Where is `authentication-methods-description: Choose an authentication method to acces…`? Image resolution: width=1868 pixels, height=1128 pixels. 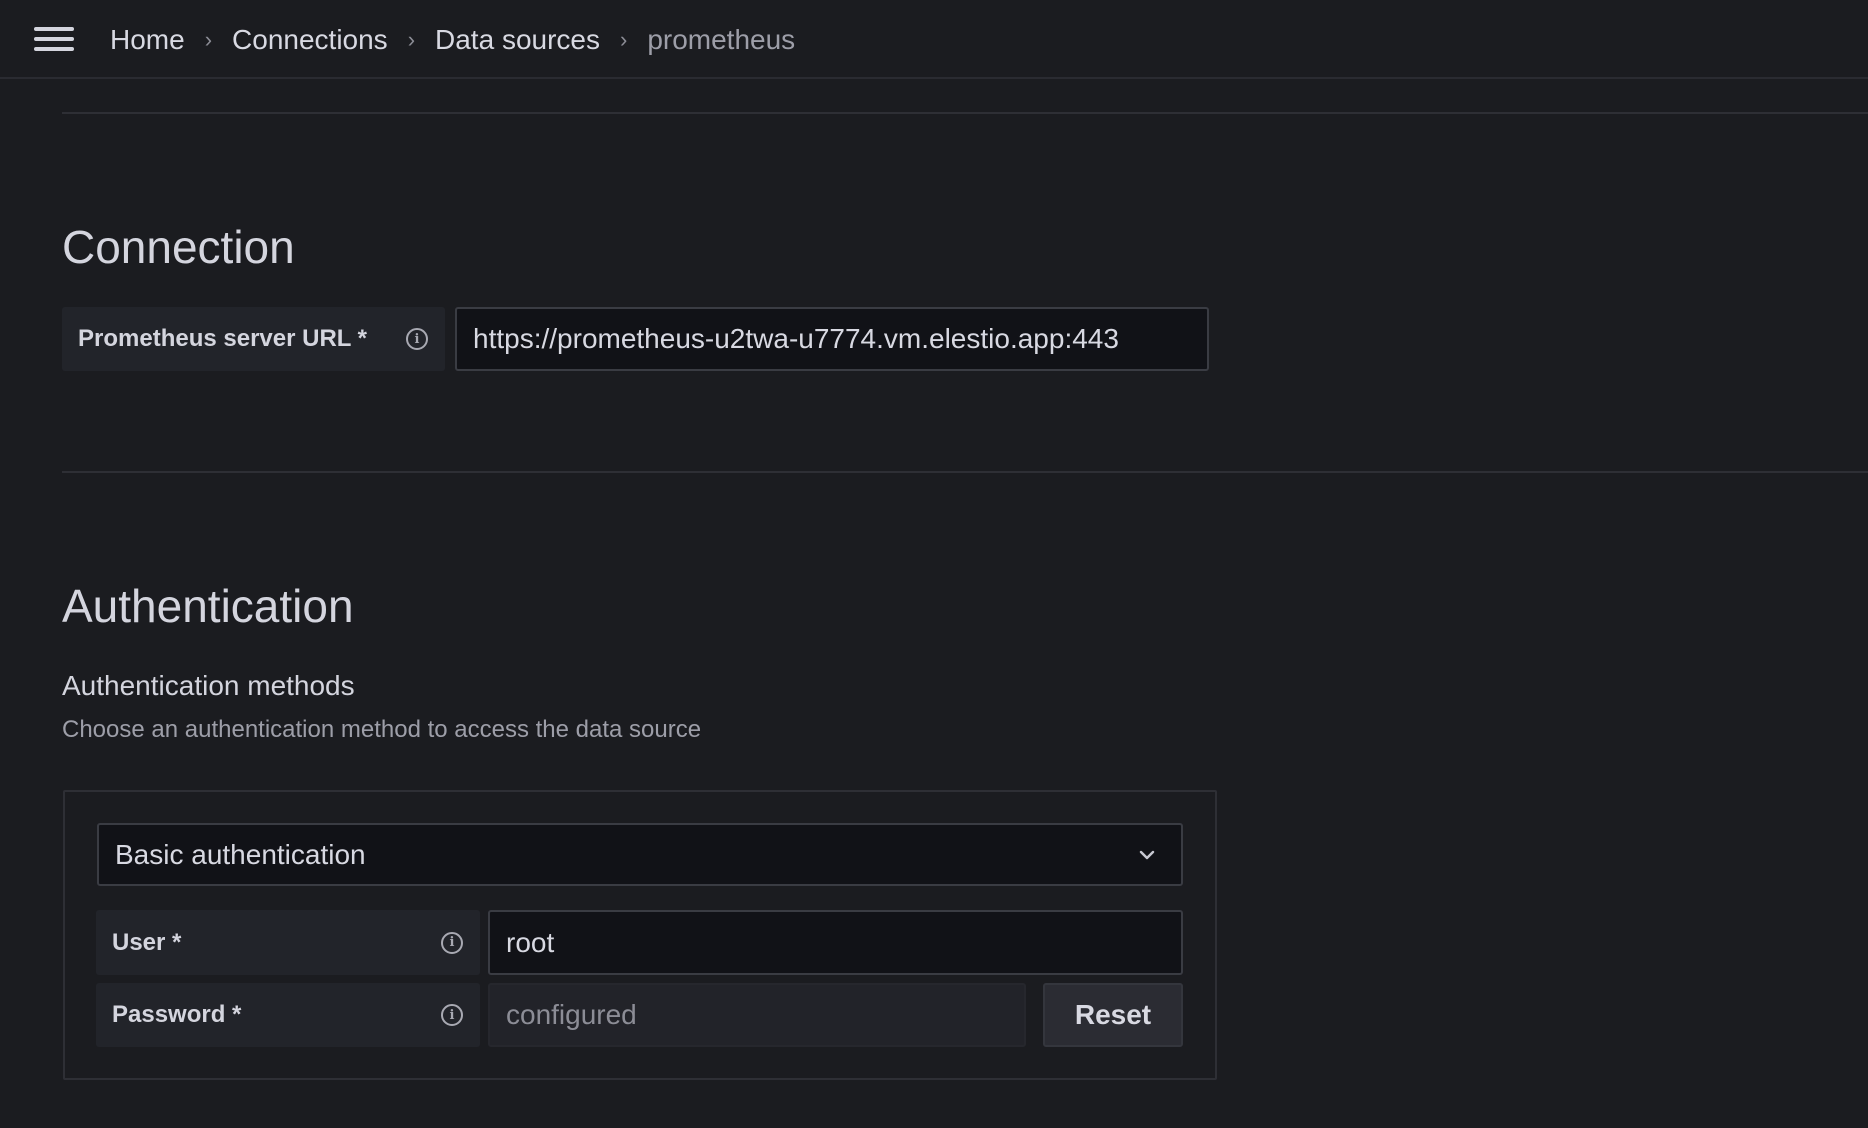
authentication-methods-description: Choose an authentication method to acces… is located at coordinates (382, 729).